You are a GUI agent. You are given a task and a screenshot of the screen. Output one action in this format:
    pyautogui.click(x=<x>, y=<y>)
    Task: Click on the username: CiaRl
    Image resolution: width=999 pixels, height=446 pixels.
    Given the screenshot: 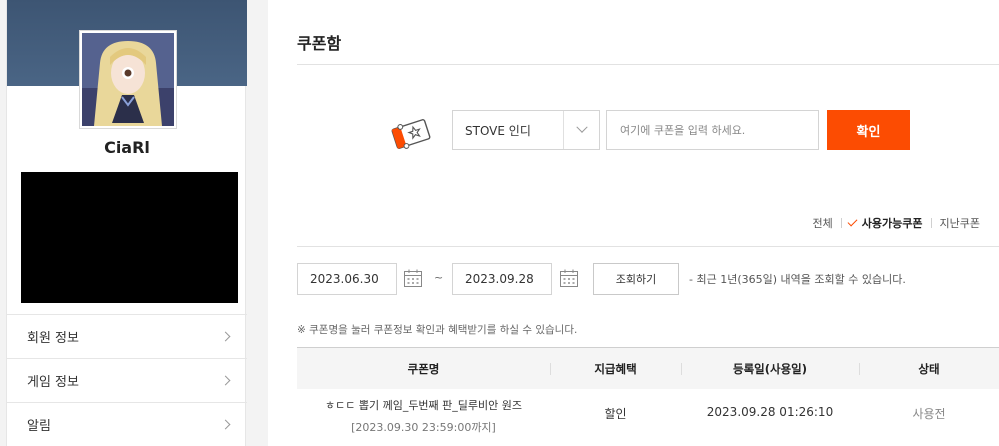 What is the action you would take?
    pyautogui.click(x=127, y=147)
    